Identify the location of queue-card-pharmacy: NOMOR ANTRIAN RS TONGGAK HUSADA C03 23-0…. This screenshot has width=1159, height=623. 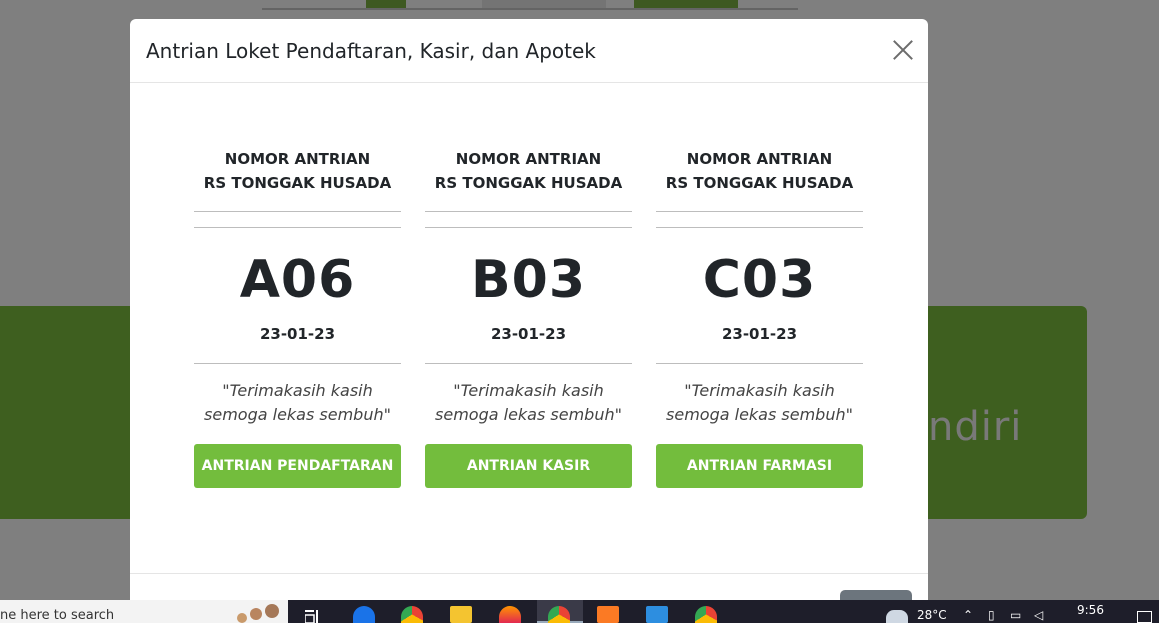
(759, 317).